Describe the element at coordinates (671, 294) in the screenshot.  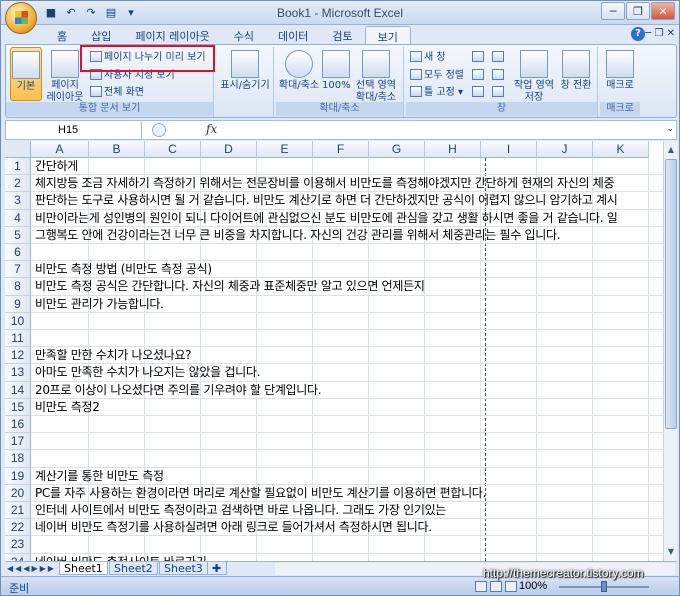
I see `scroll-thumb` at that location.